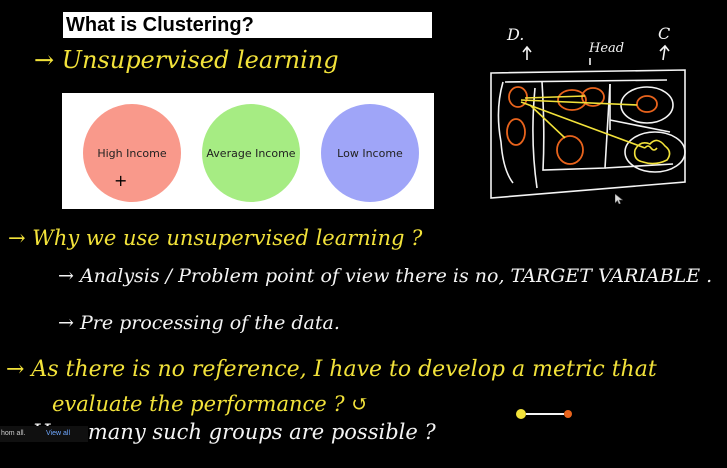 The height and width of the screenshot is (468, 727). I want to click on cluster-low-income: Low Income, so click(370, 153).